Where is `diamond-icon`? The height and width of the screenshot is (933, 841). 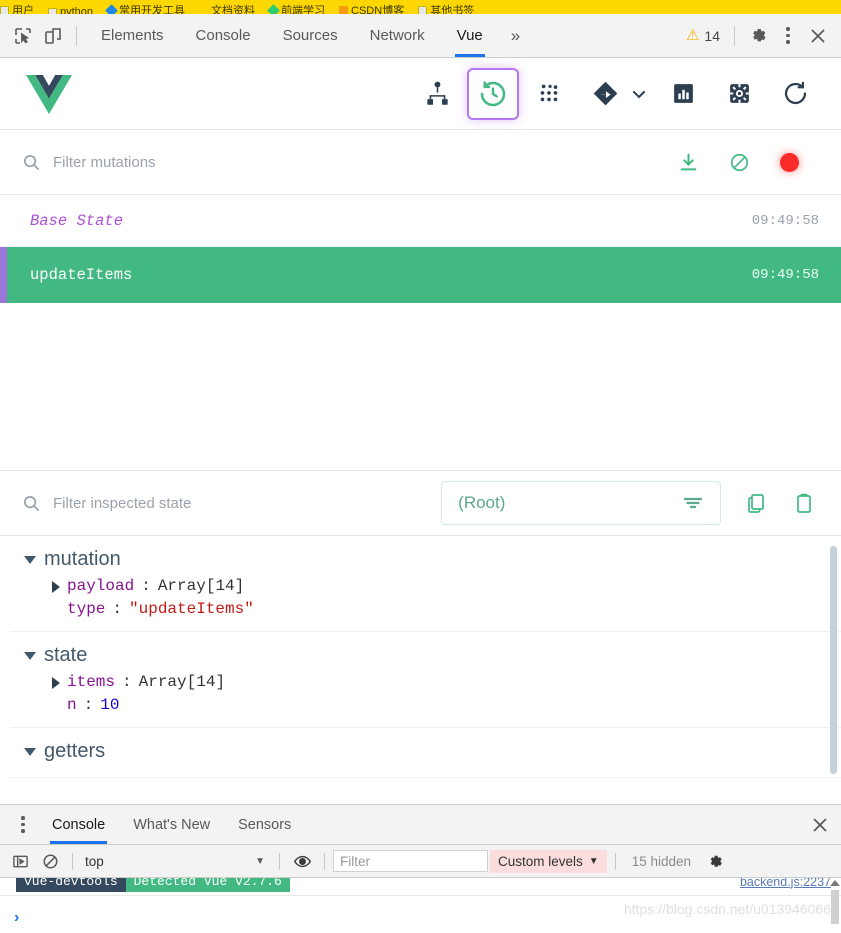
diamond-icon is located at coordinates (111, 8).